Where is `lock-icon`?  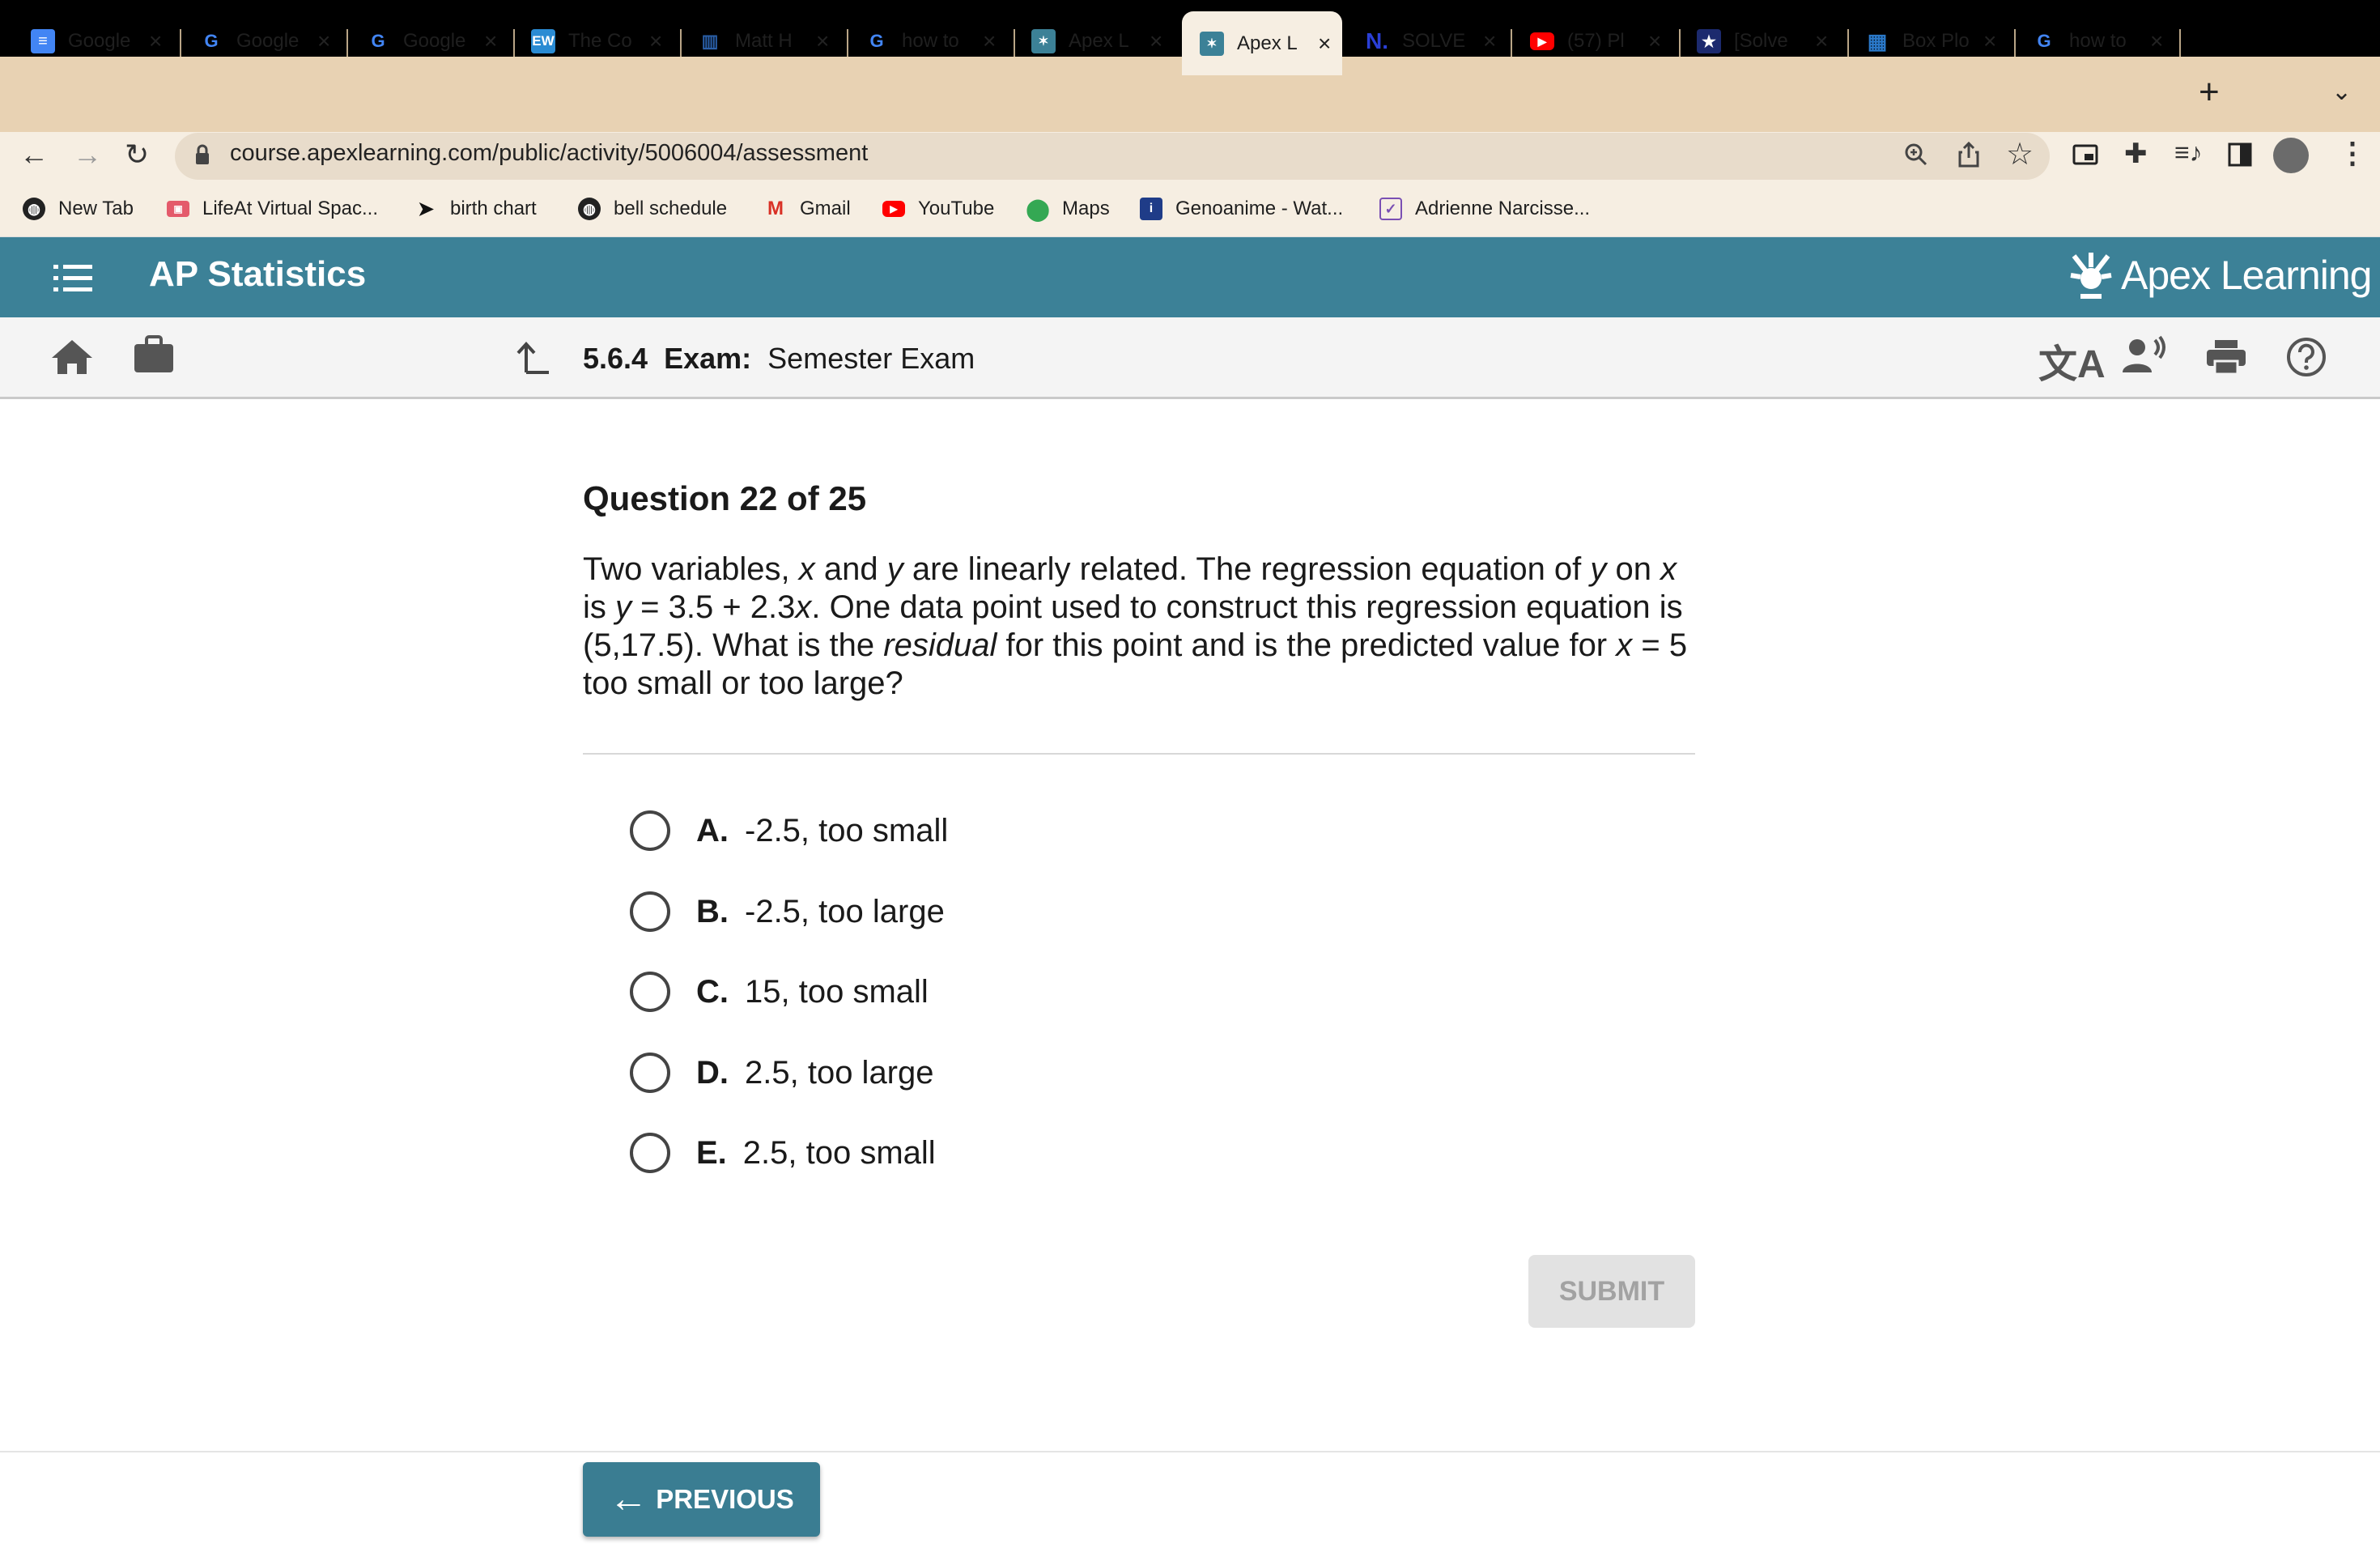 lock-icon is located at coordinates (202, 154).